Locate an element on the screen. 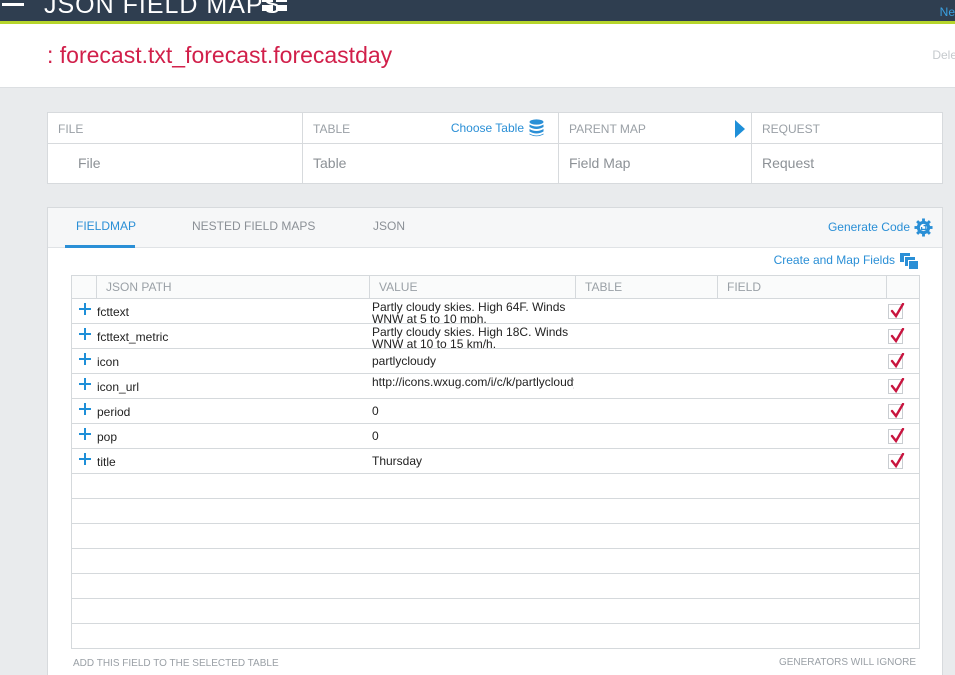 The width and height of the screenshot is (955, 675). parent-map-header: PARENT MAP is located at coordinates (607, 129).